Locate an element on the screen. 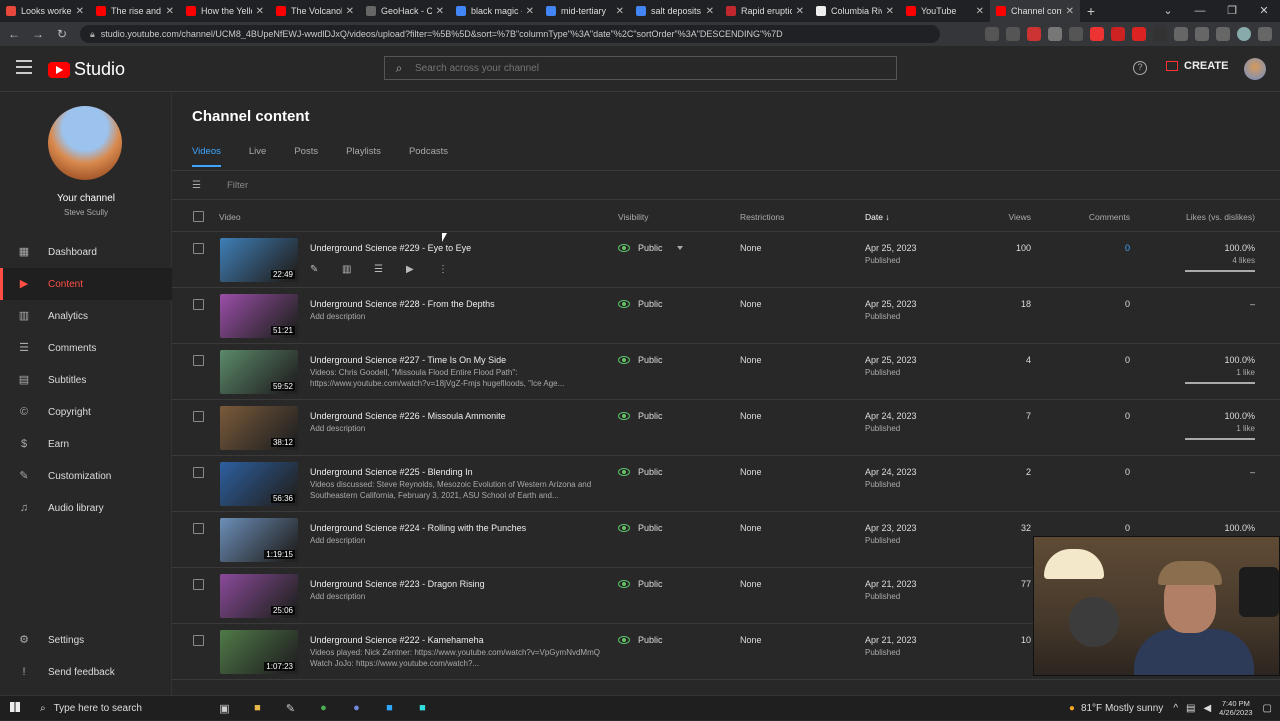  weather-text: 81°F Mostly sunny is located at coordinates (1122, 708).